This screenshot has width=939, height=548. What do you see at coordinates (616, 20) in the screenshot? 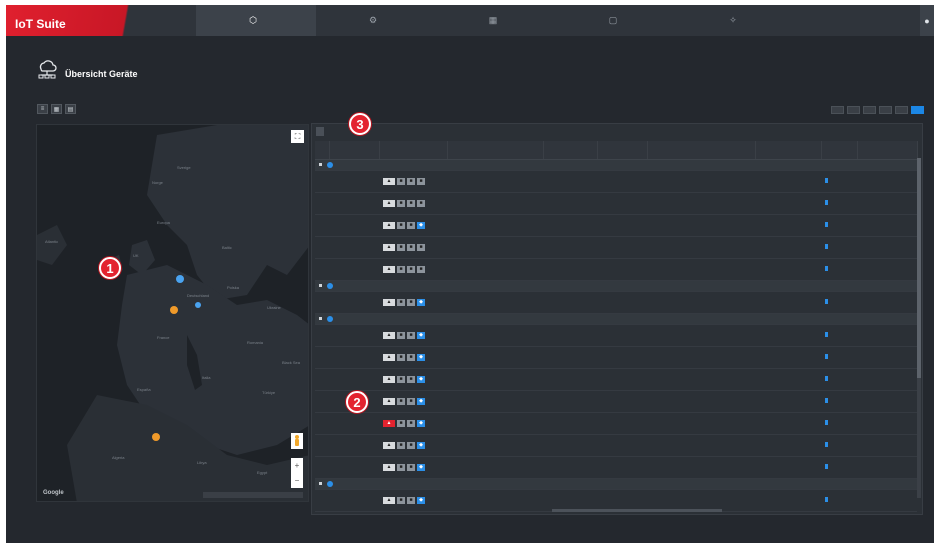
I see `nav-tab-administration: ▢` at bounding box center [616, 20].